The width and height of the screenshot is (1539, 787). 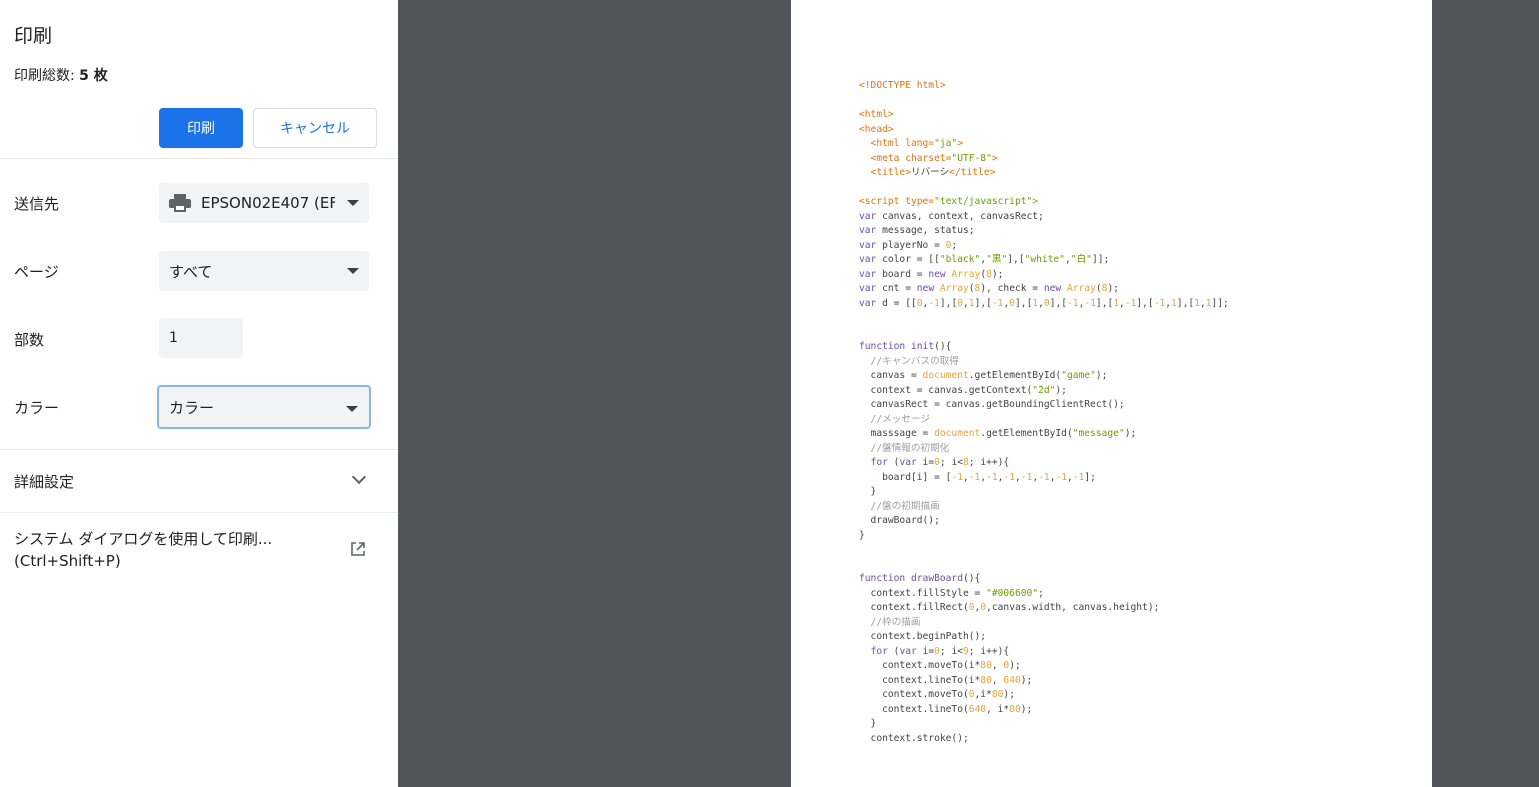 What do you see at coordinates (93, 76) in the screenshot?
I see `sheet-count-value: 5 枚` at bounding box center [93, 76].